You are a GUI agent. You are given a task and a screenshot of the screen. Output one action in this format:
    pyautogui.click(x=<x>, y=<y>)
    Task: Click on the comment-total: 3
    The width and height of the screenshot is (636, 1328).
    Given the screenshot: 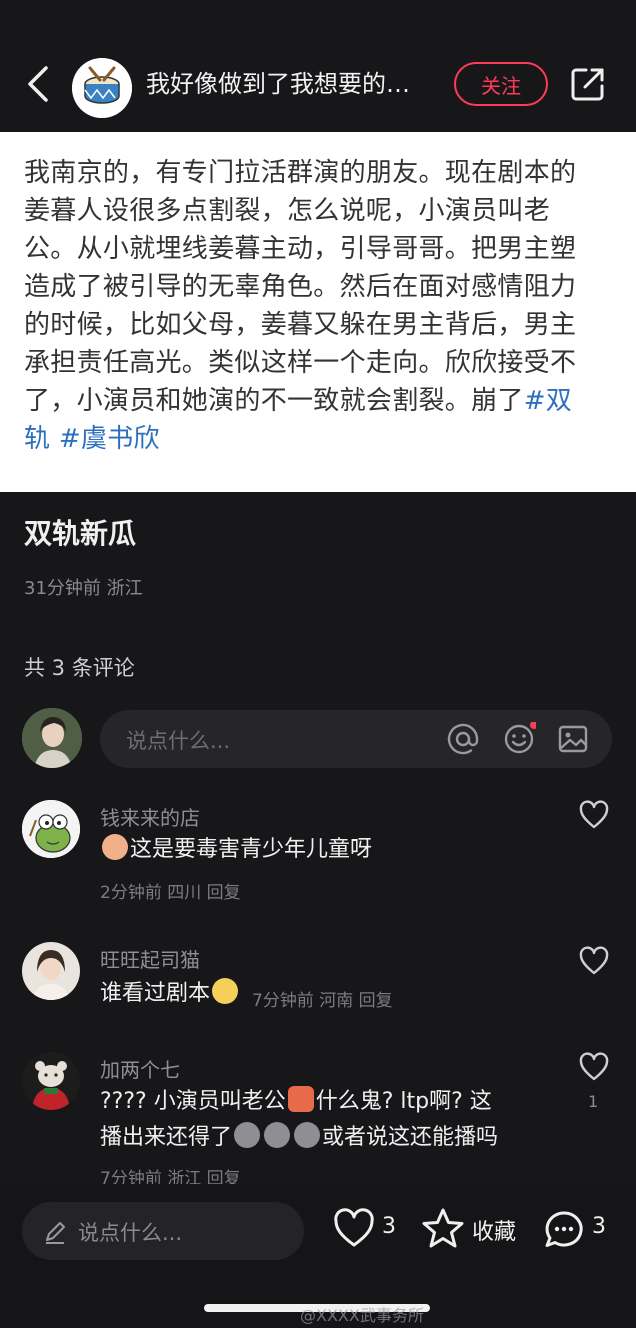 What is the action you would take?
    pyautogui.click(x=599, y=1226)
    